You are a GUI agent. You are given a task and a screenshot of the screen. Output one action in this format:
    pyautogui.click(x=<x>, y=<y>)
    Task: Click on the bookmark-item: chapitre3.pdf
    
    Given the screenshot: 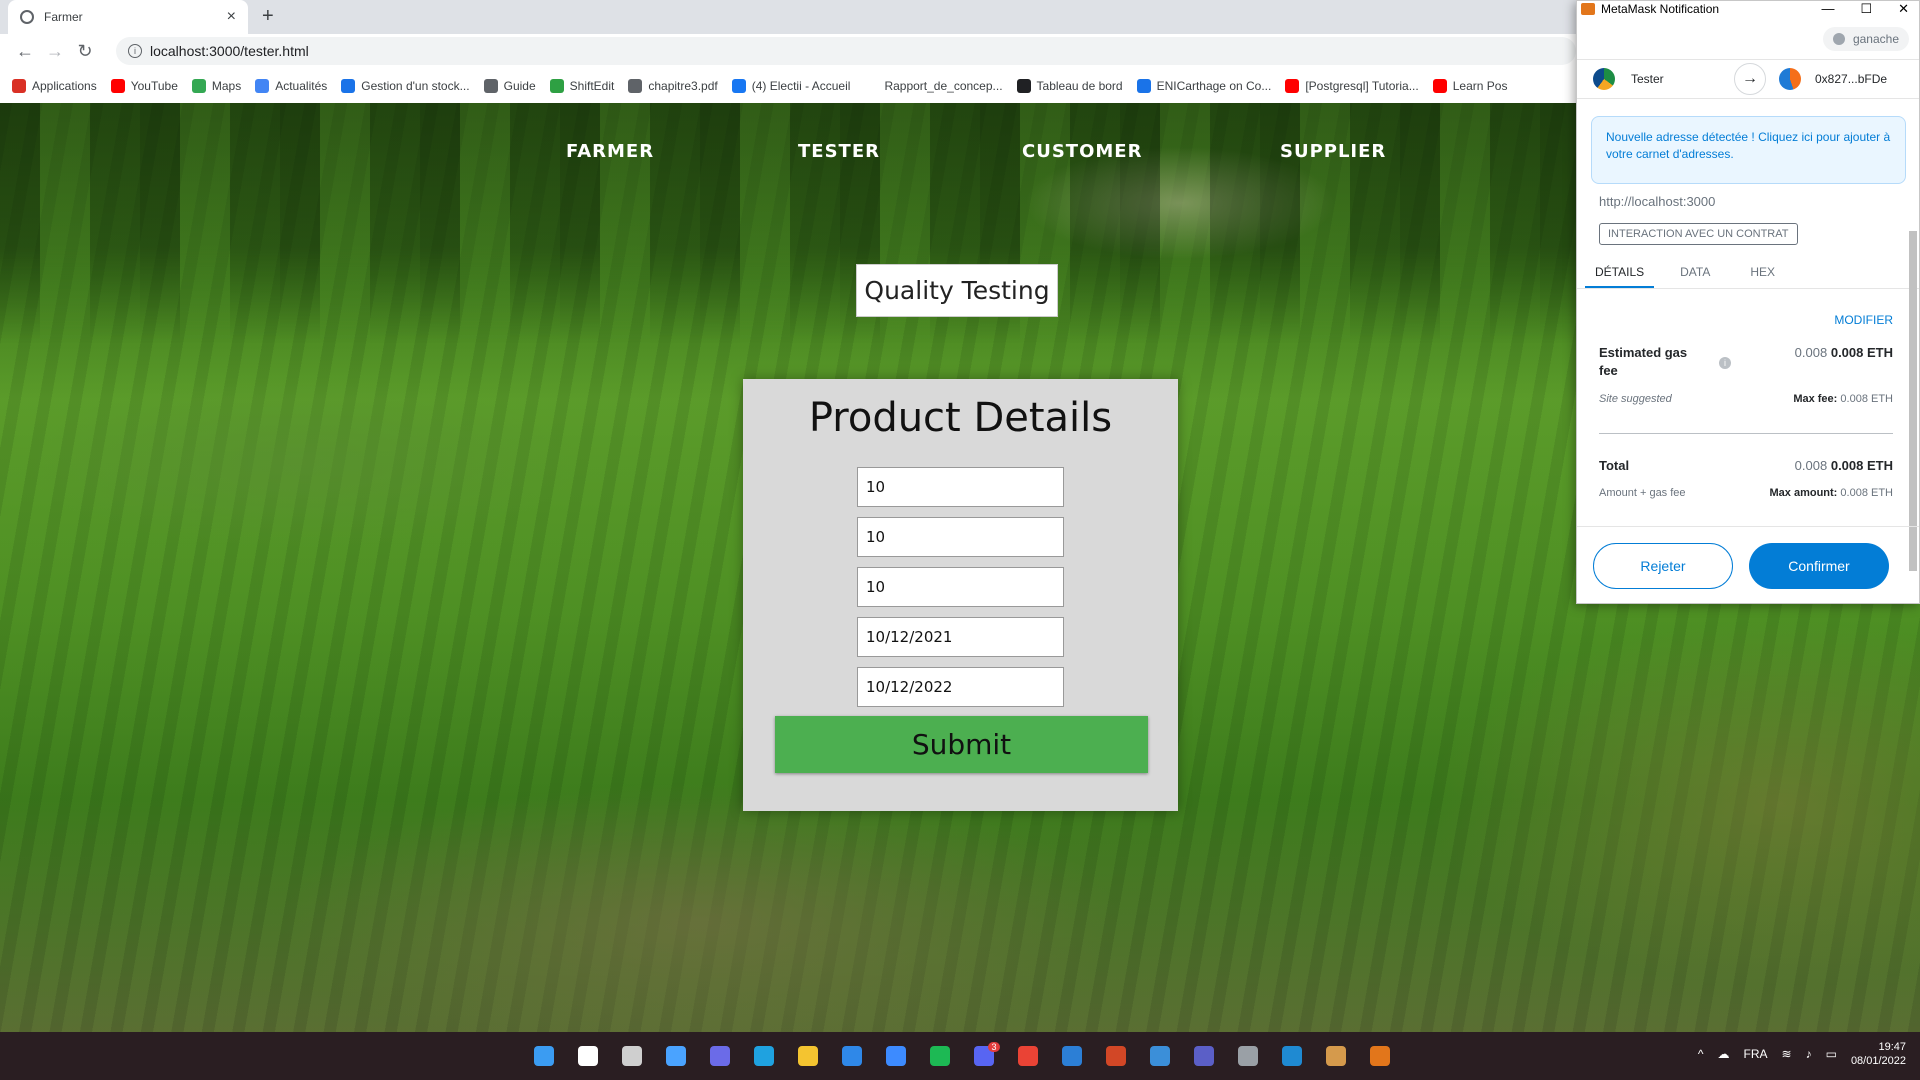 What is the action you would take?
    pyautogui.click(x=673, y=85)
    